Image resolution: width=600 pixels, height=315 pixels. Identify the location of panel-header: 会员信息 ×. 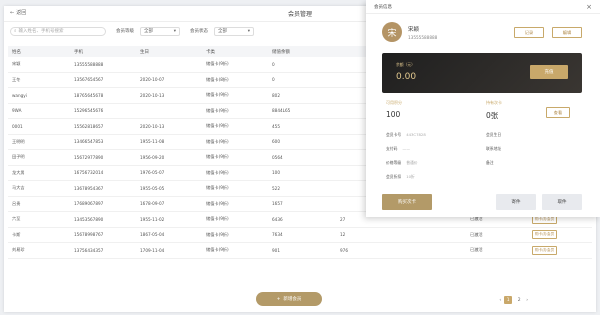
(483, 7).